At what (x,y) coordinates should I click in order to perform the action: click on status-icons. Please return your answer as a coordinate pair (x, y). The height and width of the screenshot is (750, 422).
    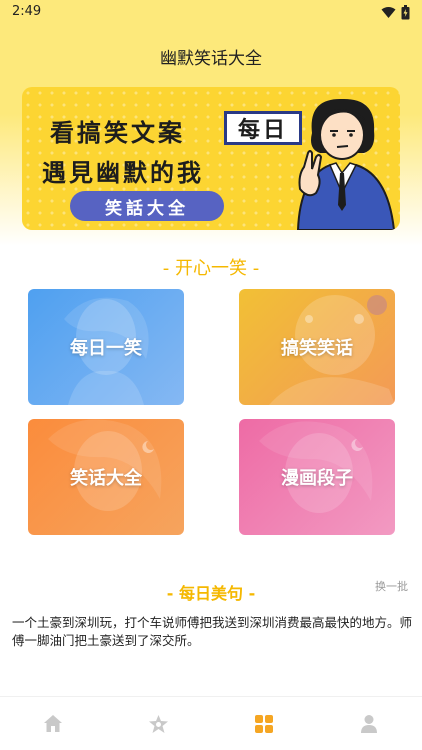
    Looking at the image, I should click on (395, 12).